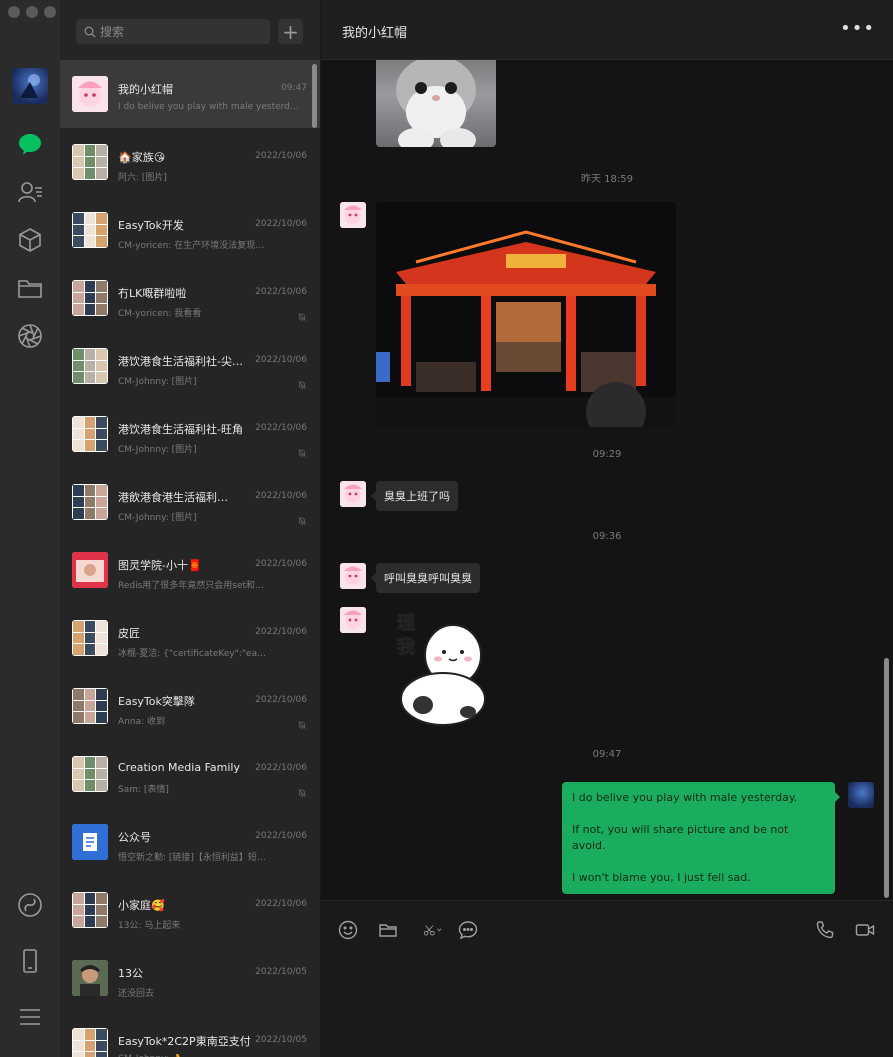 The height and width of the screenshot is (1057, 893). I want to click on window-zoom-button, so click(50, 12).